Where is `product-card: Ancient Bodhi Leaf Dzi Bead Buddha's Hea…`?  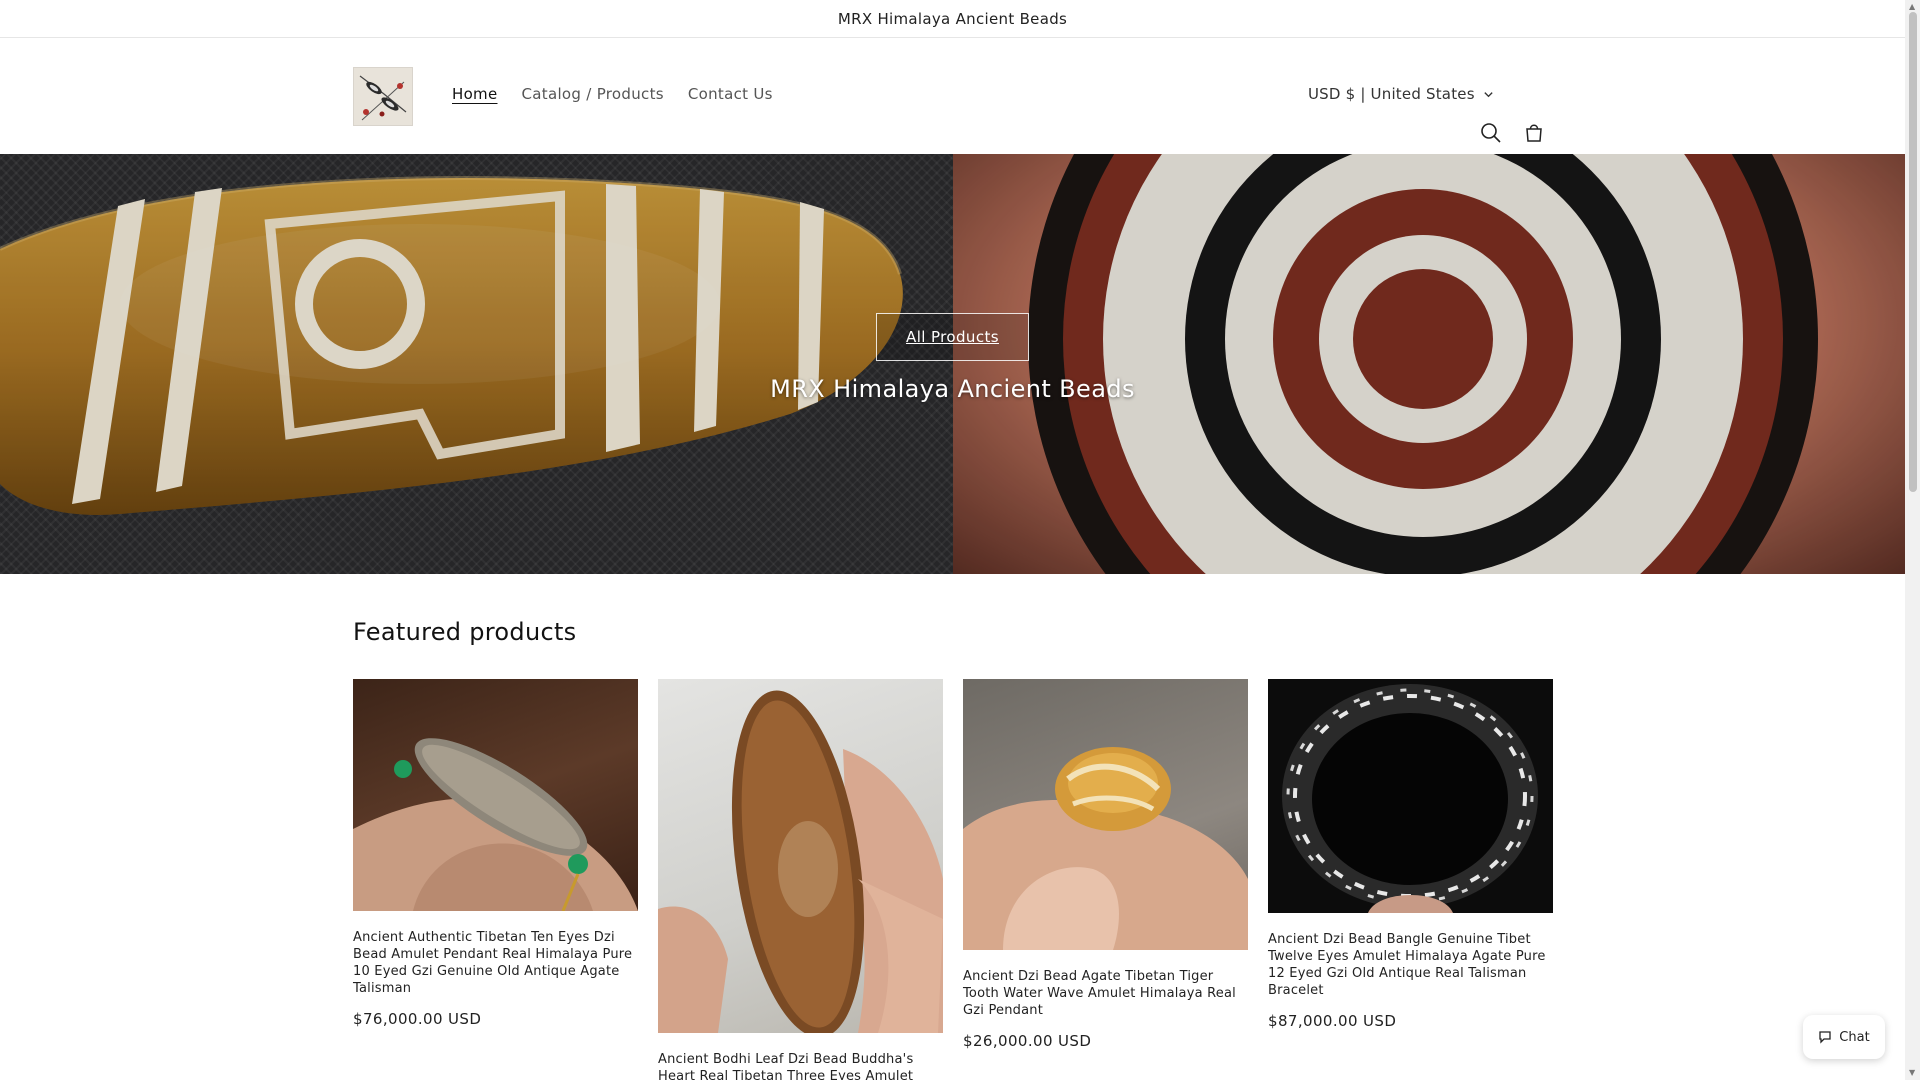 product-card: Ancient Bodhi Leaf Dzi Bead Buddha's Hea… is located at coordinates (800, 879).